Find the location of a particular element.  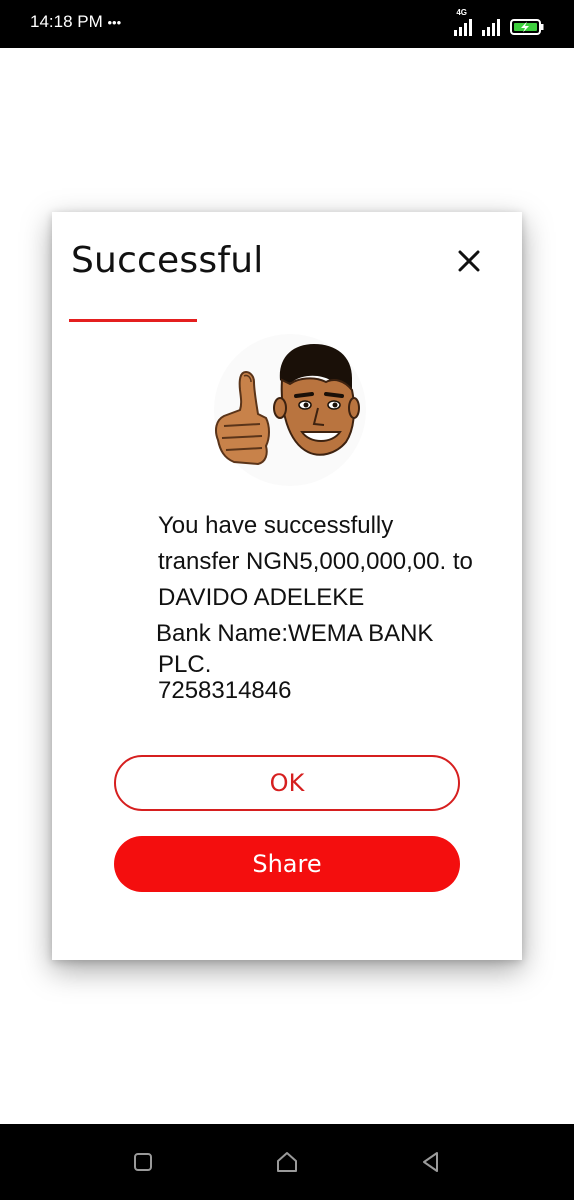

message-line-2: transfer NGN5,000,000,00. to is located at coordinates (315, 561).